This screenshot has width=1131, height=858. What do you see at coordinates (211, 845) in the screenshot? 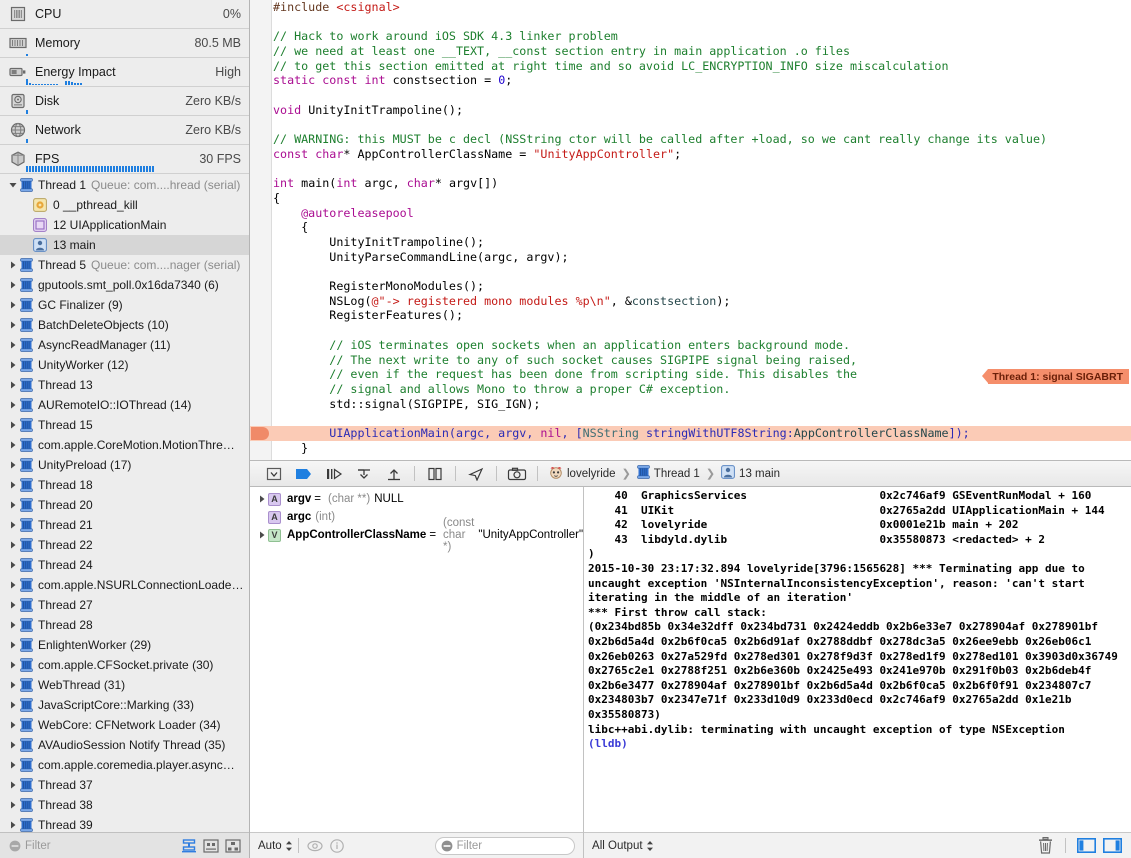
I see `show-all-frames-button` at bounding box center [211, 845].